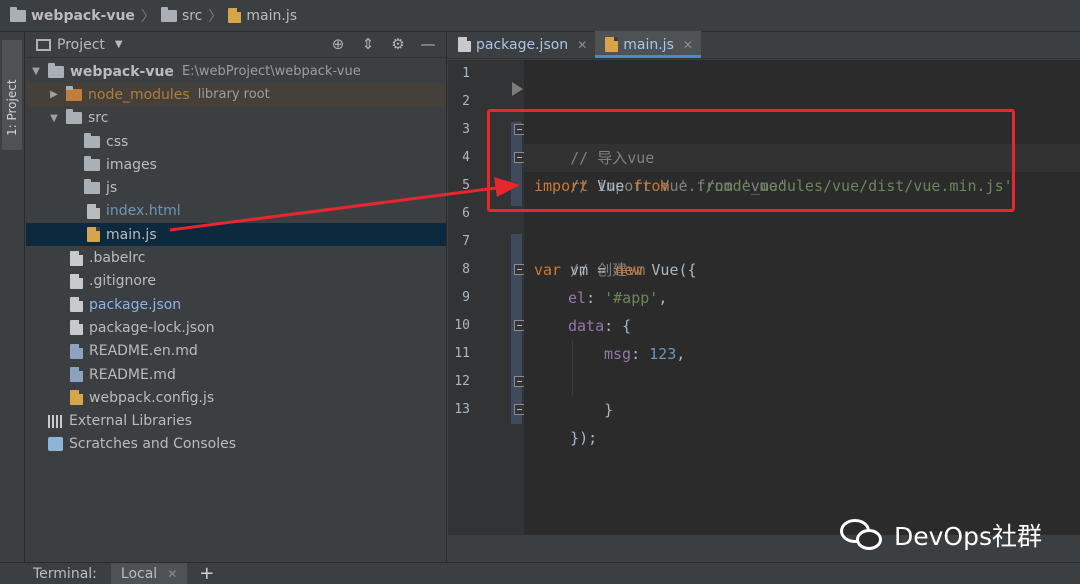  I want to click on line-number: 5, so click(466, 185).